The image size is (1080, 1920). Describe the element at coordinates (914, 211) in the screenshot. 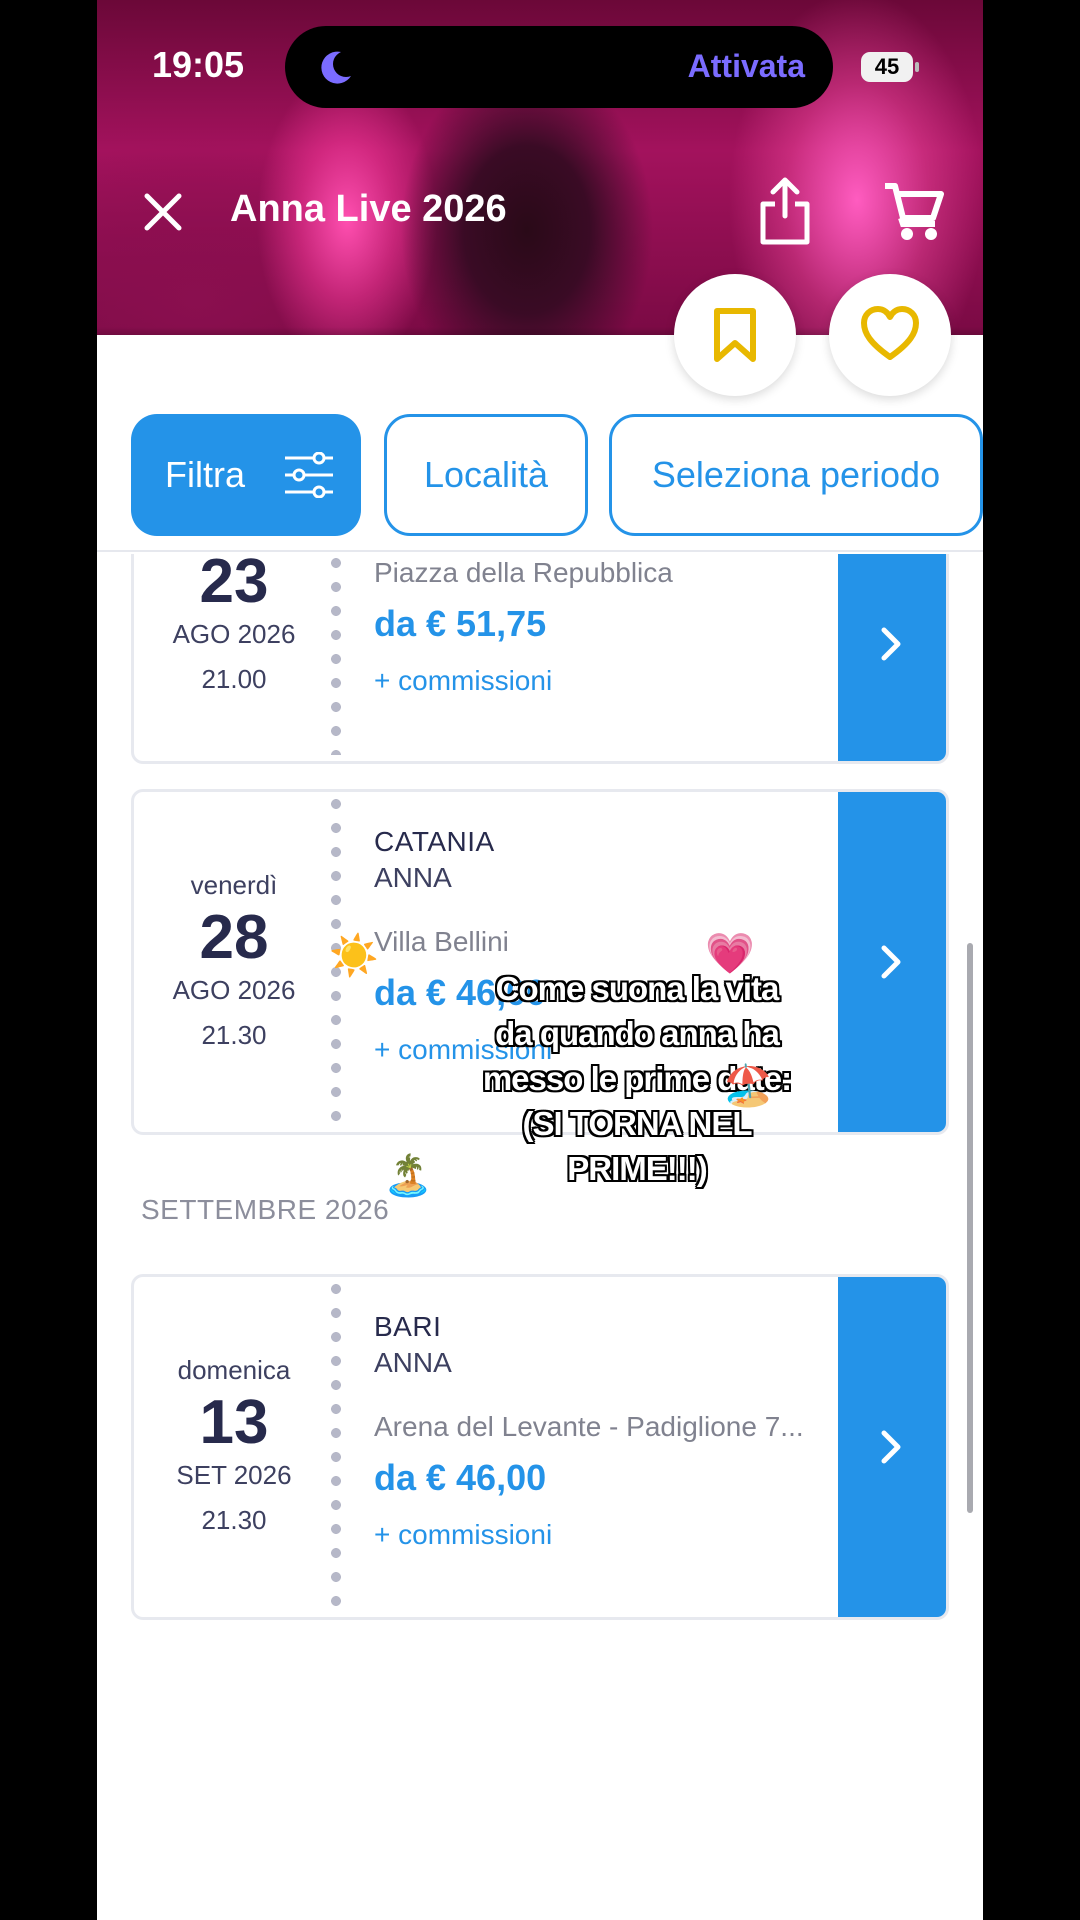

I see `cart-icon` at that location.